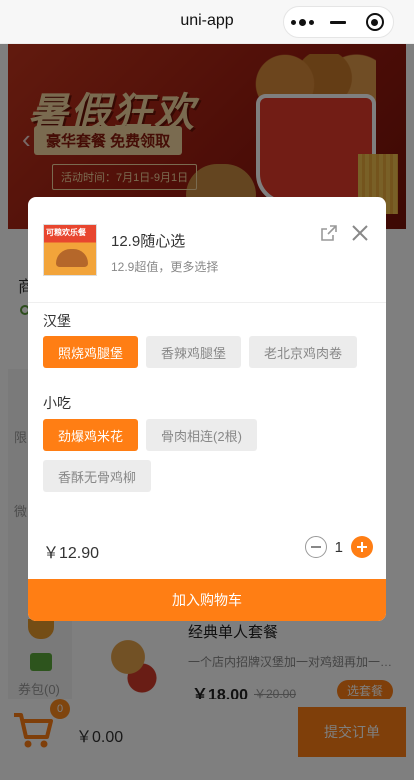 The height and width of the screenshot is (780, 414). I want to click on share-icon, so click(329, 233).